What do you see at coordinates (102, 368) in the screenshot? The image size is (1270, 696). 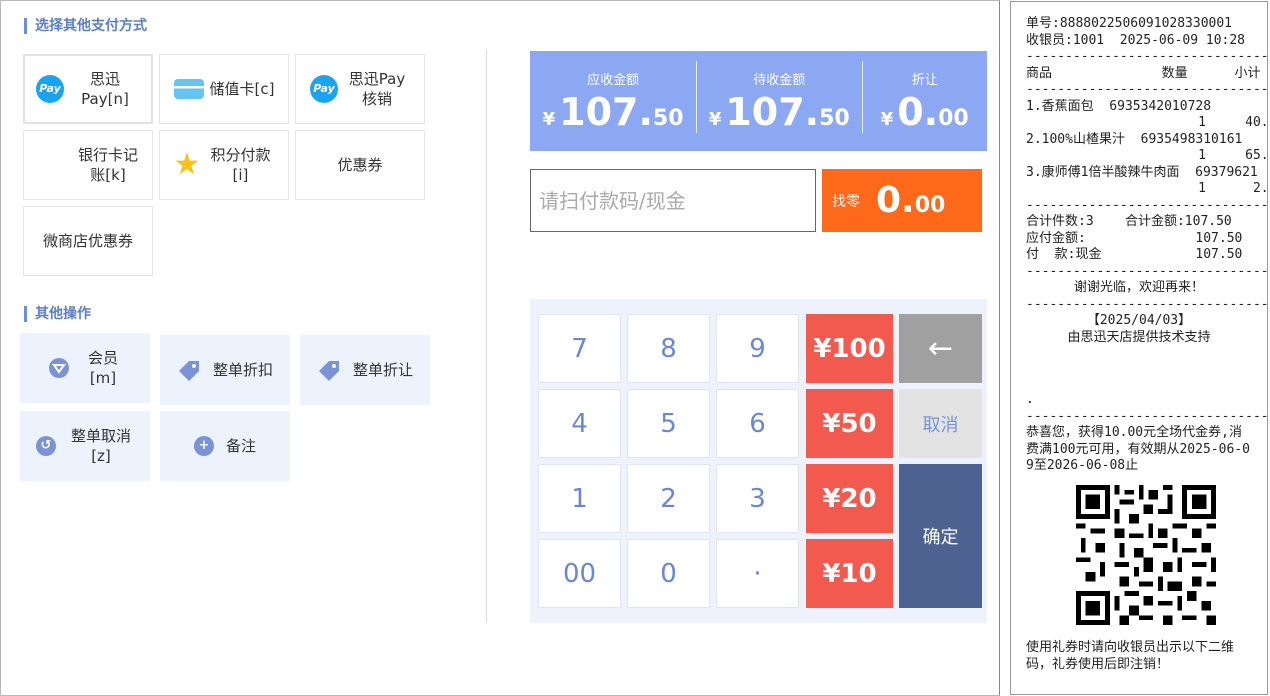 I see `member-label: 会员[m]` at bounding box center [102, 368].